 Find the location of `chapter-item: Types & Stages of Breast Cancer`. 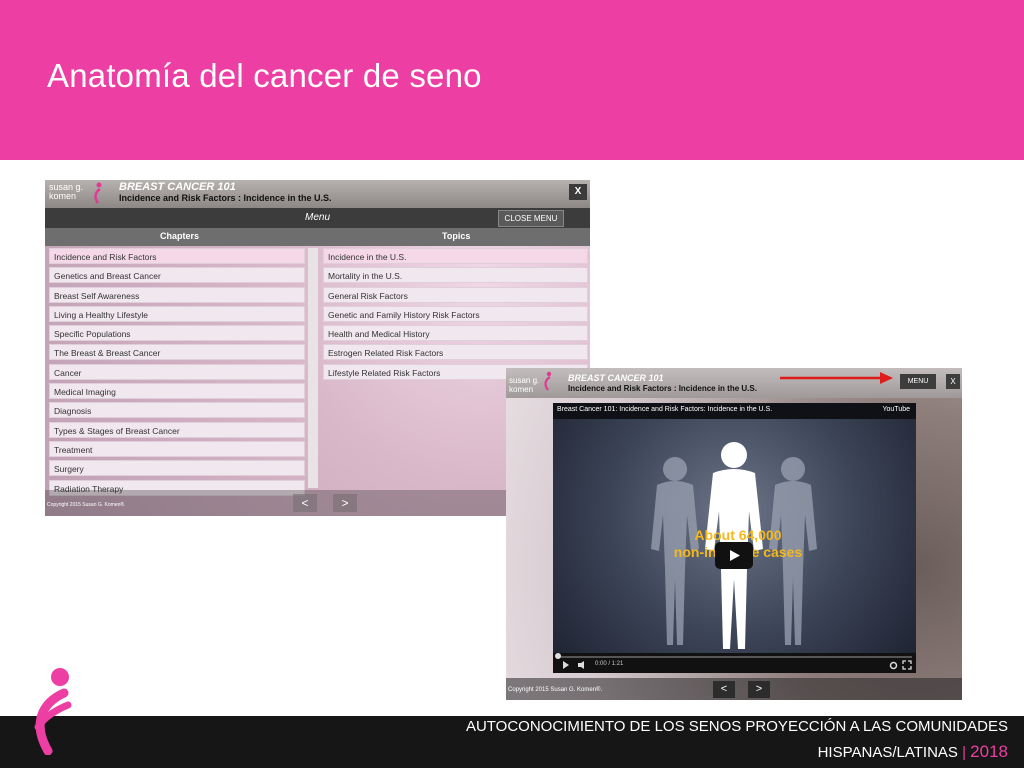

chapter-item: Types & Stages of Breast Cancer is located at coordinates (177, 429).